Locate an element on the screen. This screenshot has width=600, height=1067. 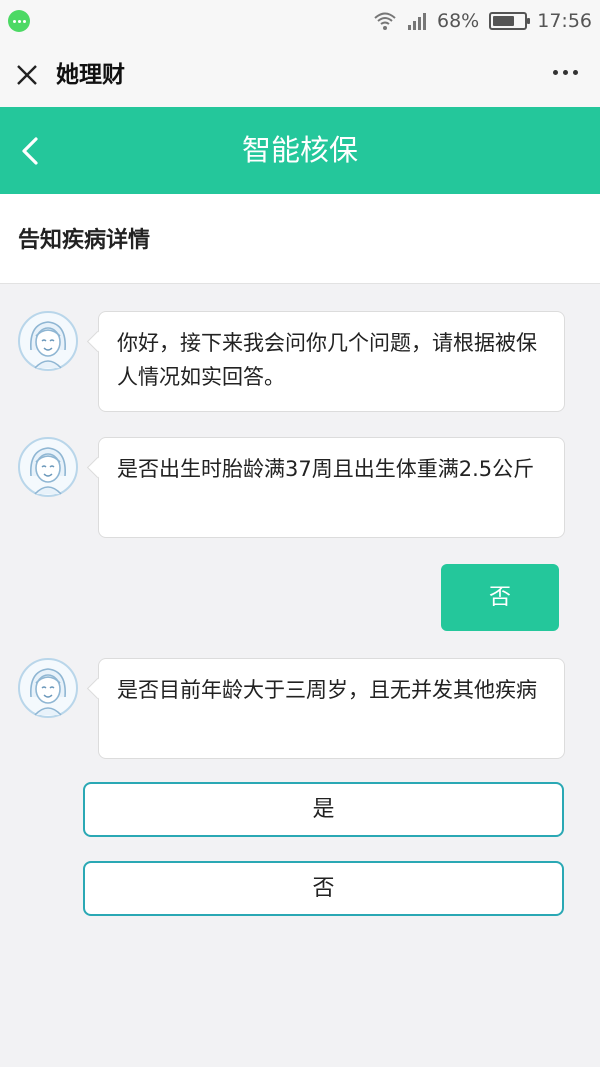
wechat-notification-icon is located at coordinates (19, 21).